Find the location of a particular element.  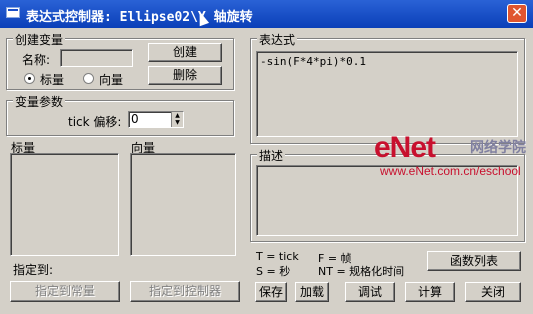

spinner-up-icon: ▲ is located at coordinates (177, 115).